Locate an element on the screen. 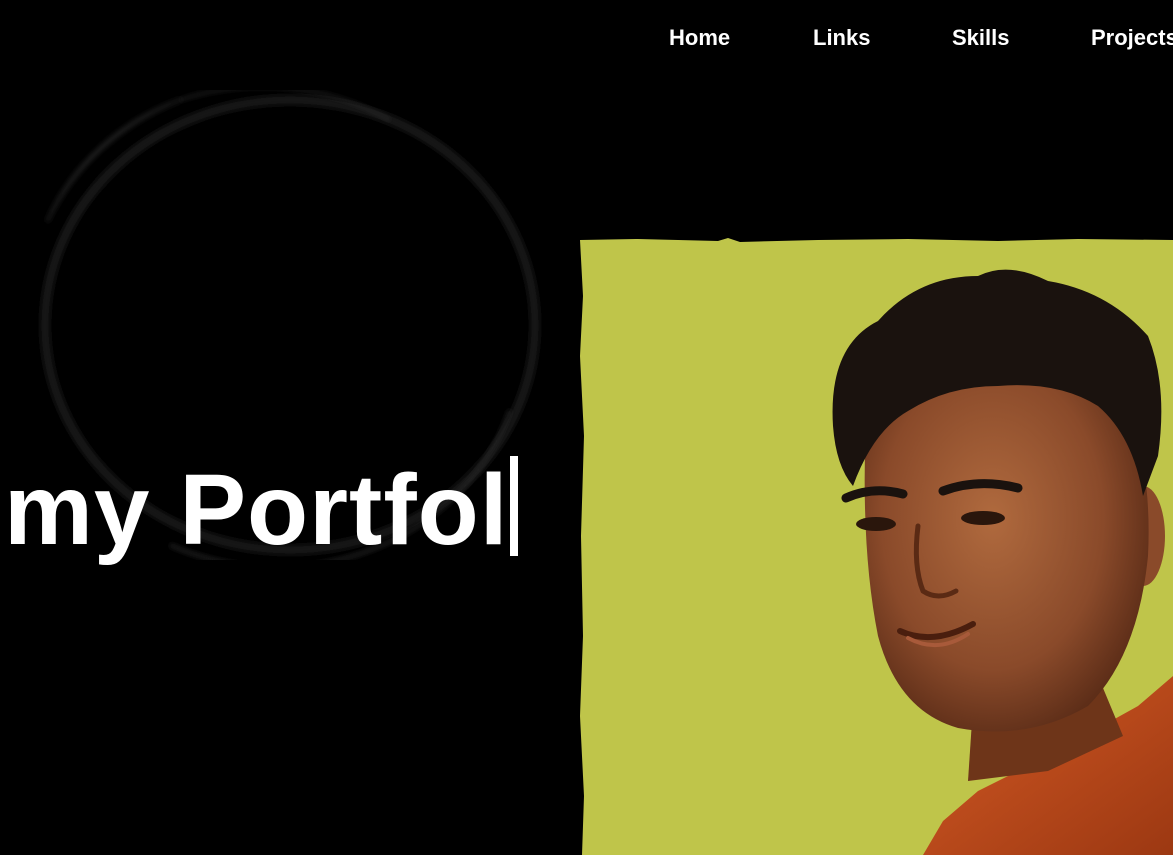  hero-heading: my Portfol is located at coordinates (280, 515).